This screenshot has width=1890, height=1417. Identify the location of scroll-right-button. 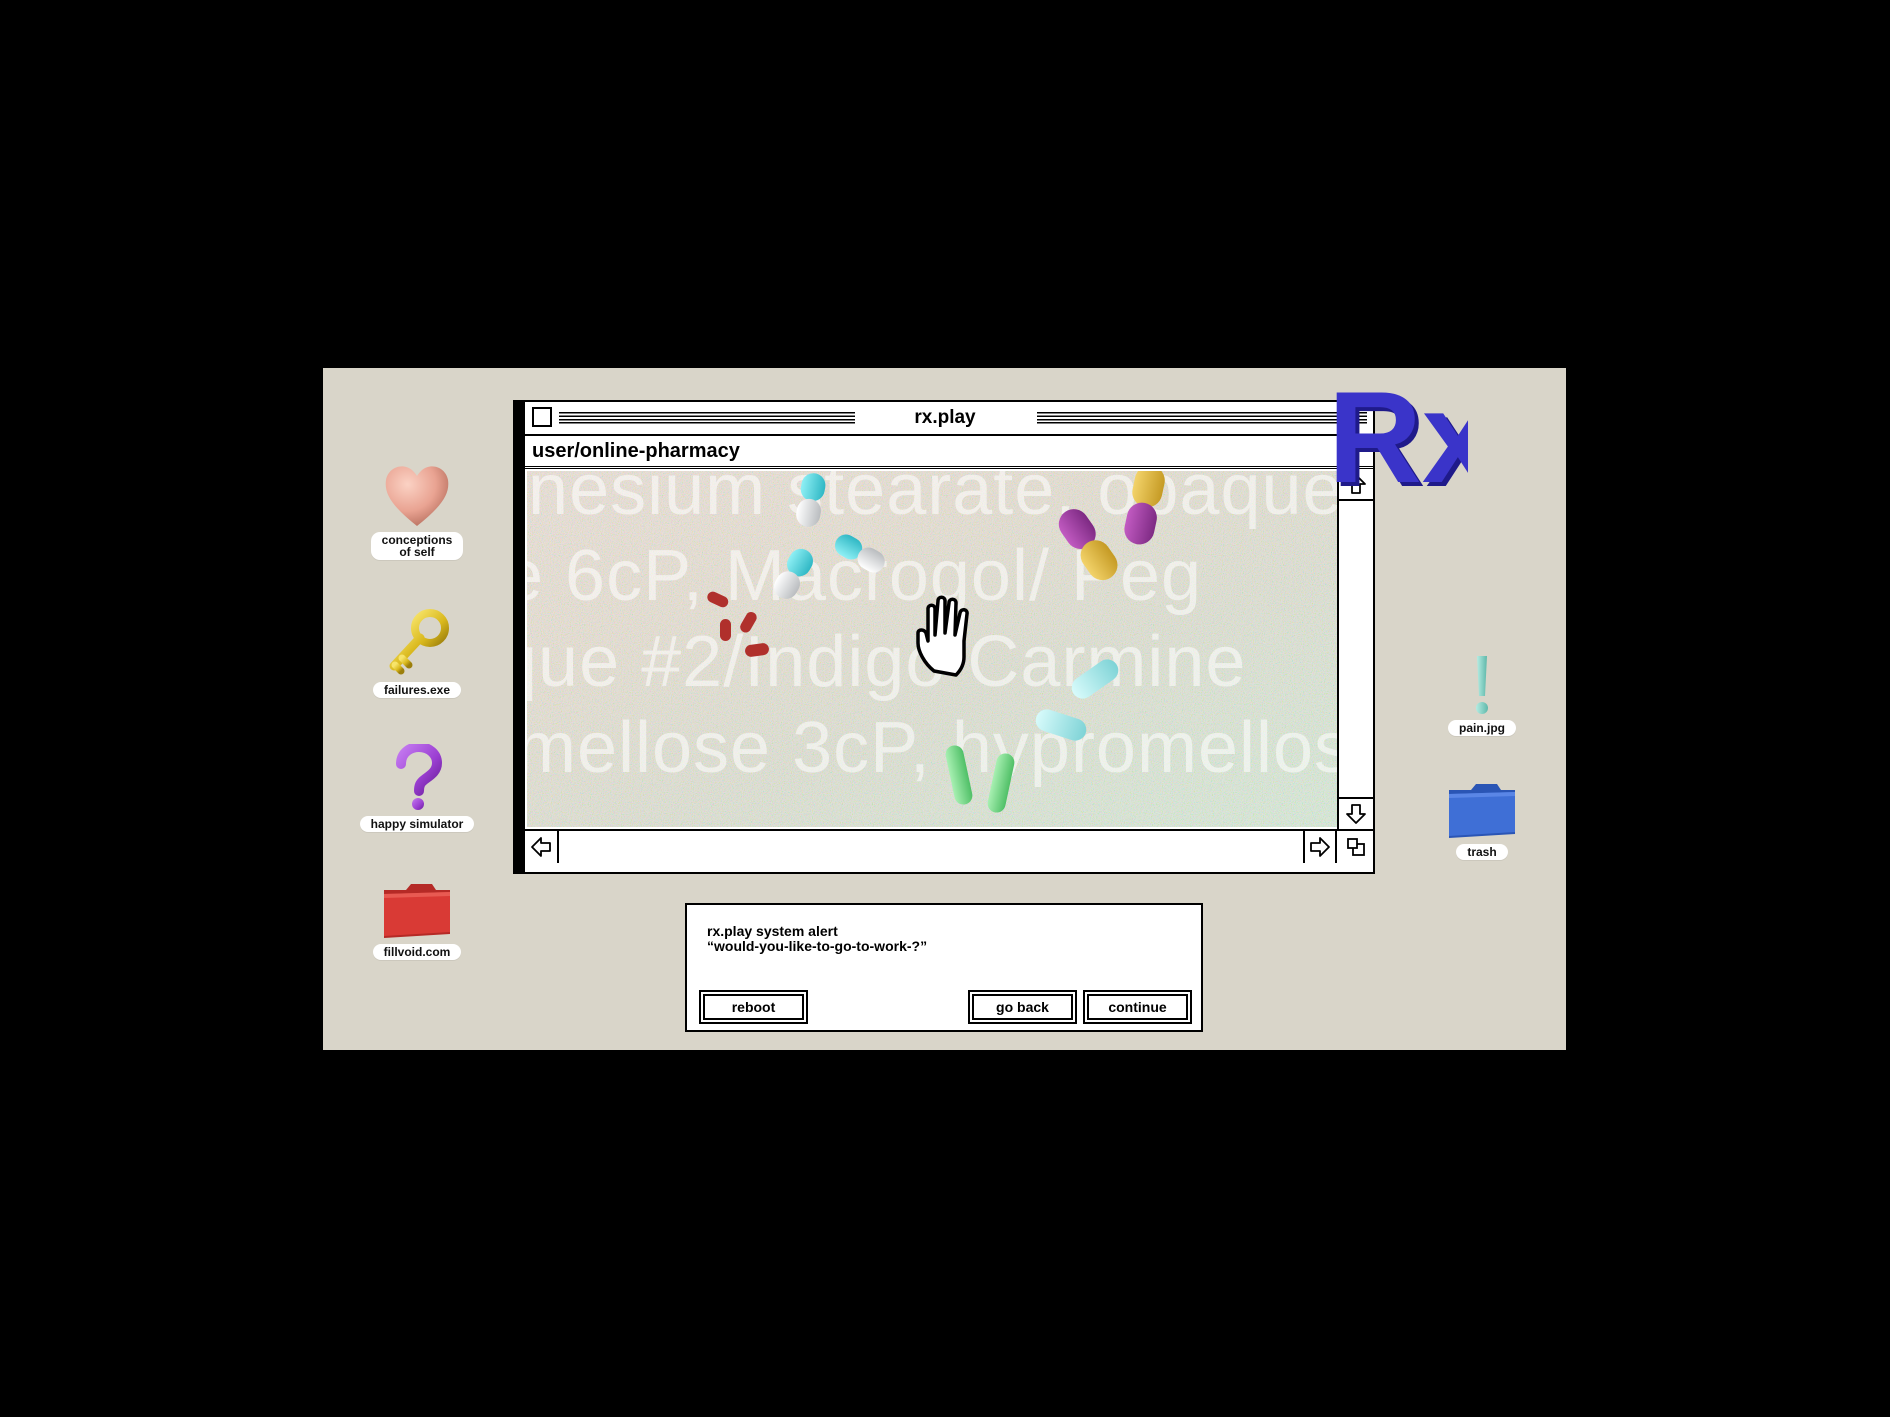
(1320, 847).